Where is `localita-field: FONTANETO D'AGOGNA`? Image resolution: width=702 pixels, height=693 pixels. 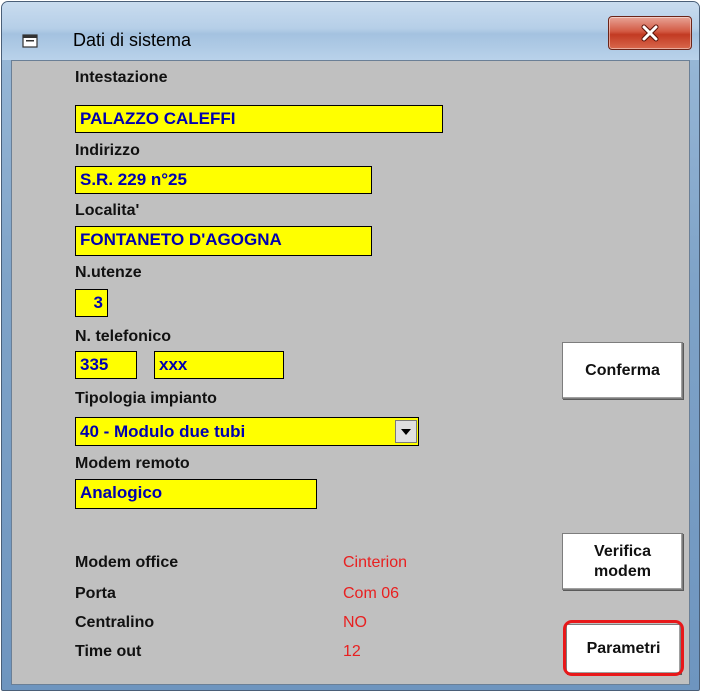 localita-field: FONTANETO D'AGOGNA is located at coordinates (223, 241).